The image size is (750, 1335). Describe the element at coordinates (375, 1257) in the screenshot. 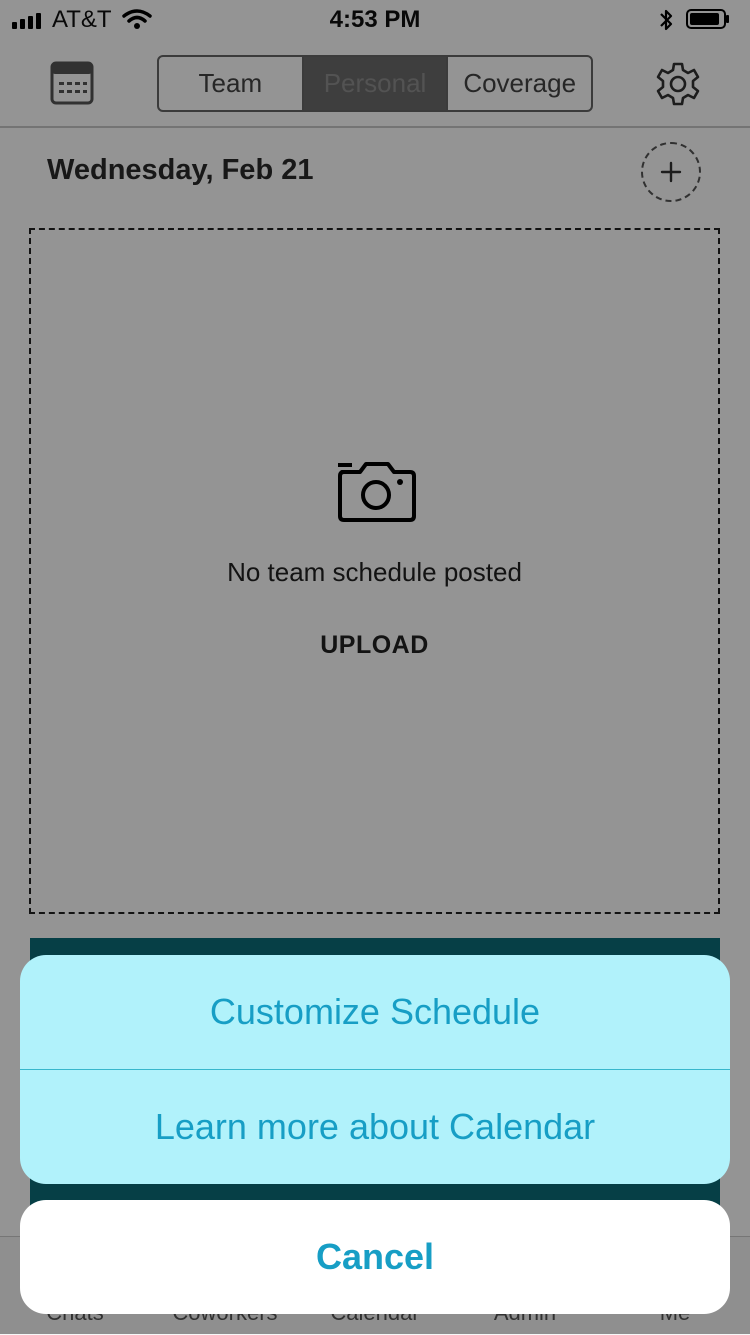

I see `cancel-button: Cancel` at that location.